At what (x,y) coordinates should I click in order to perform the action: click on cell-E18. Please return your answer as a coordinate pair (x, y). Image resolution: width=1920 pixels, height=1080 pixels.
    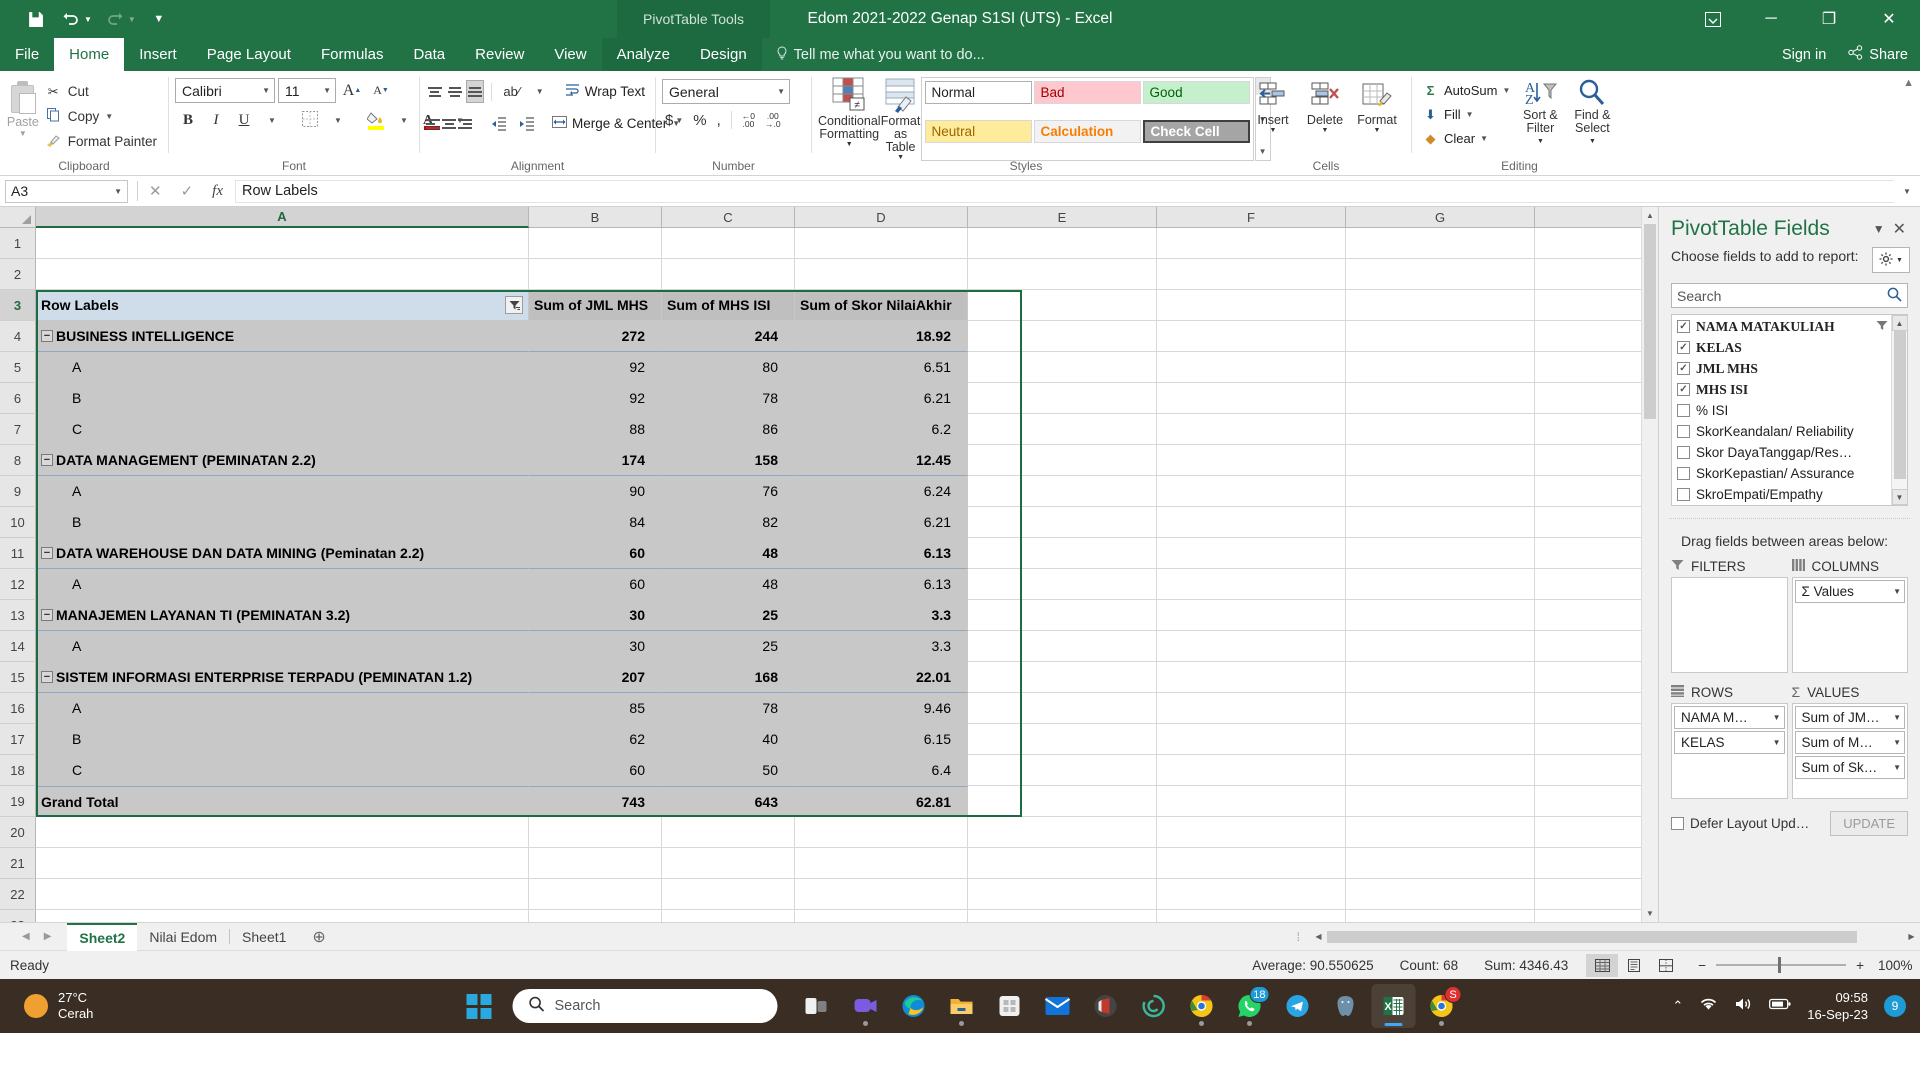
    Looking at the image, I should click on (1062, 770).